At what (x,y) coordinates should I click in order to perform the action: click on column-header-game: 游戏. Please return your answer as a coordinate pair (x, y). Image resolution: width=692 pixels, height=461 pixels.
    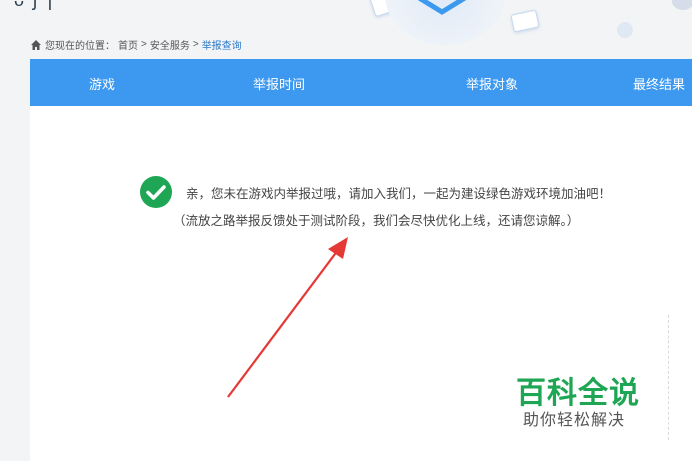
    Looking at the image, I should click on (102, 84).